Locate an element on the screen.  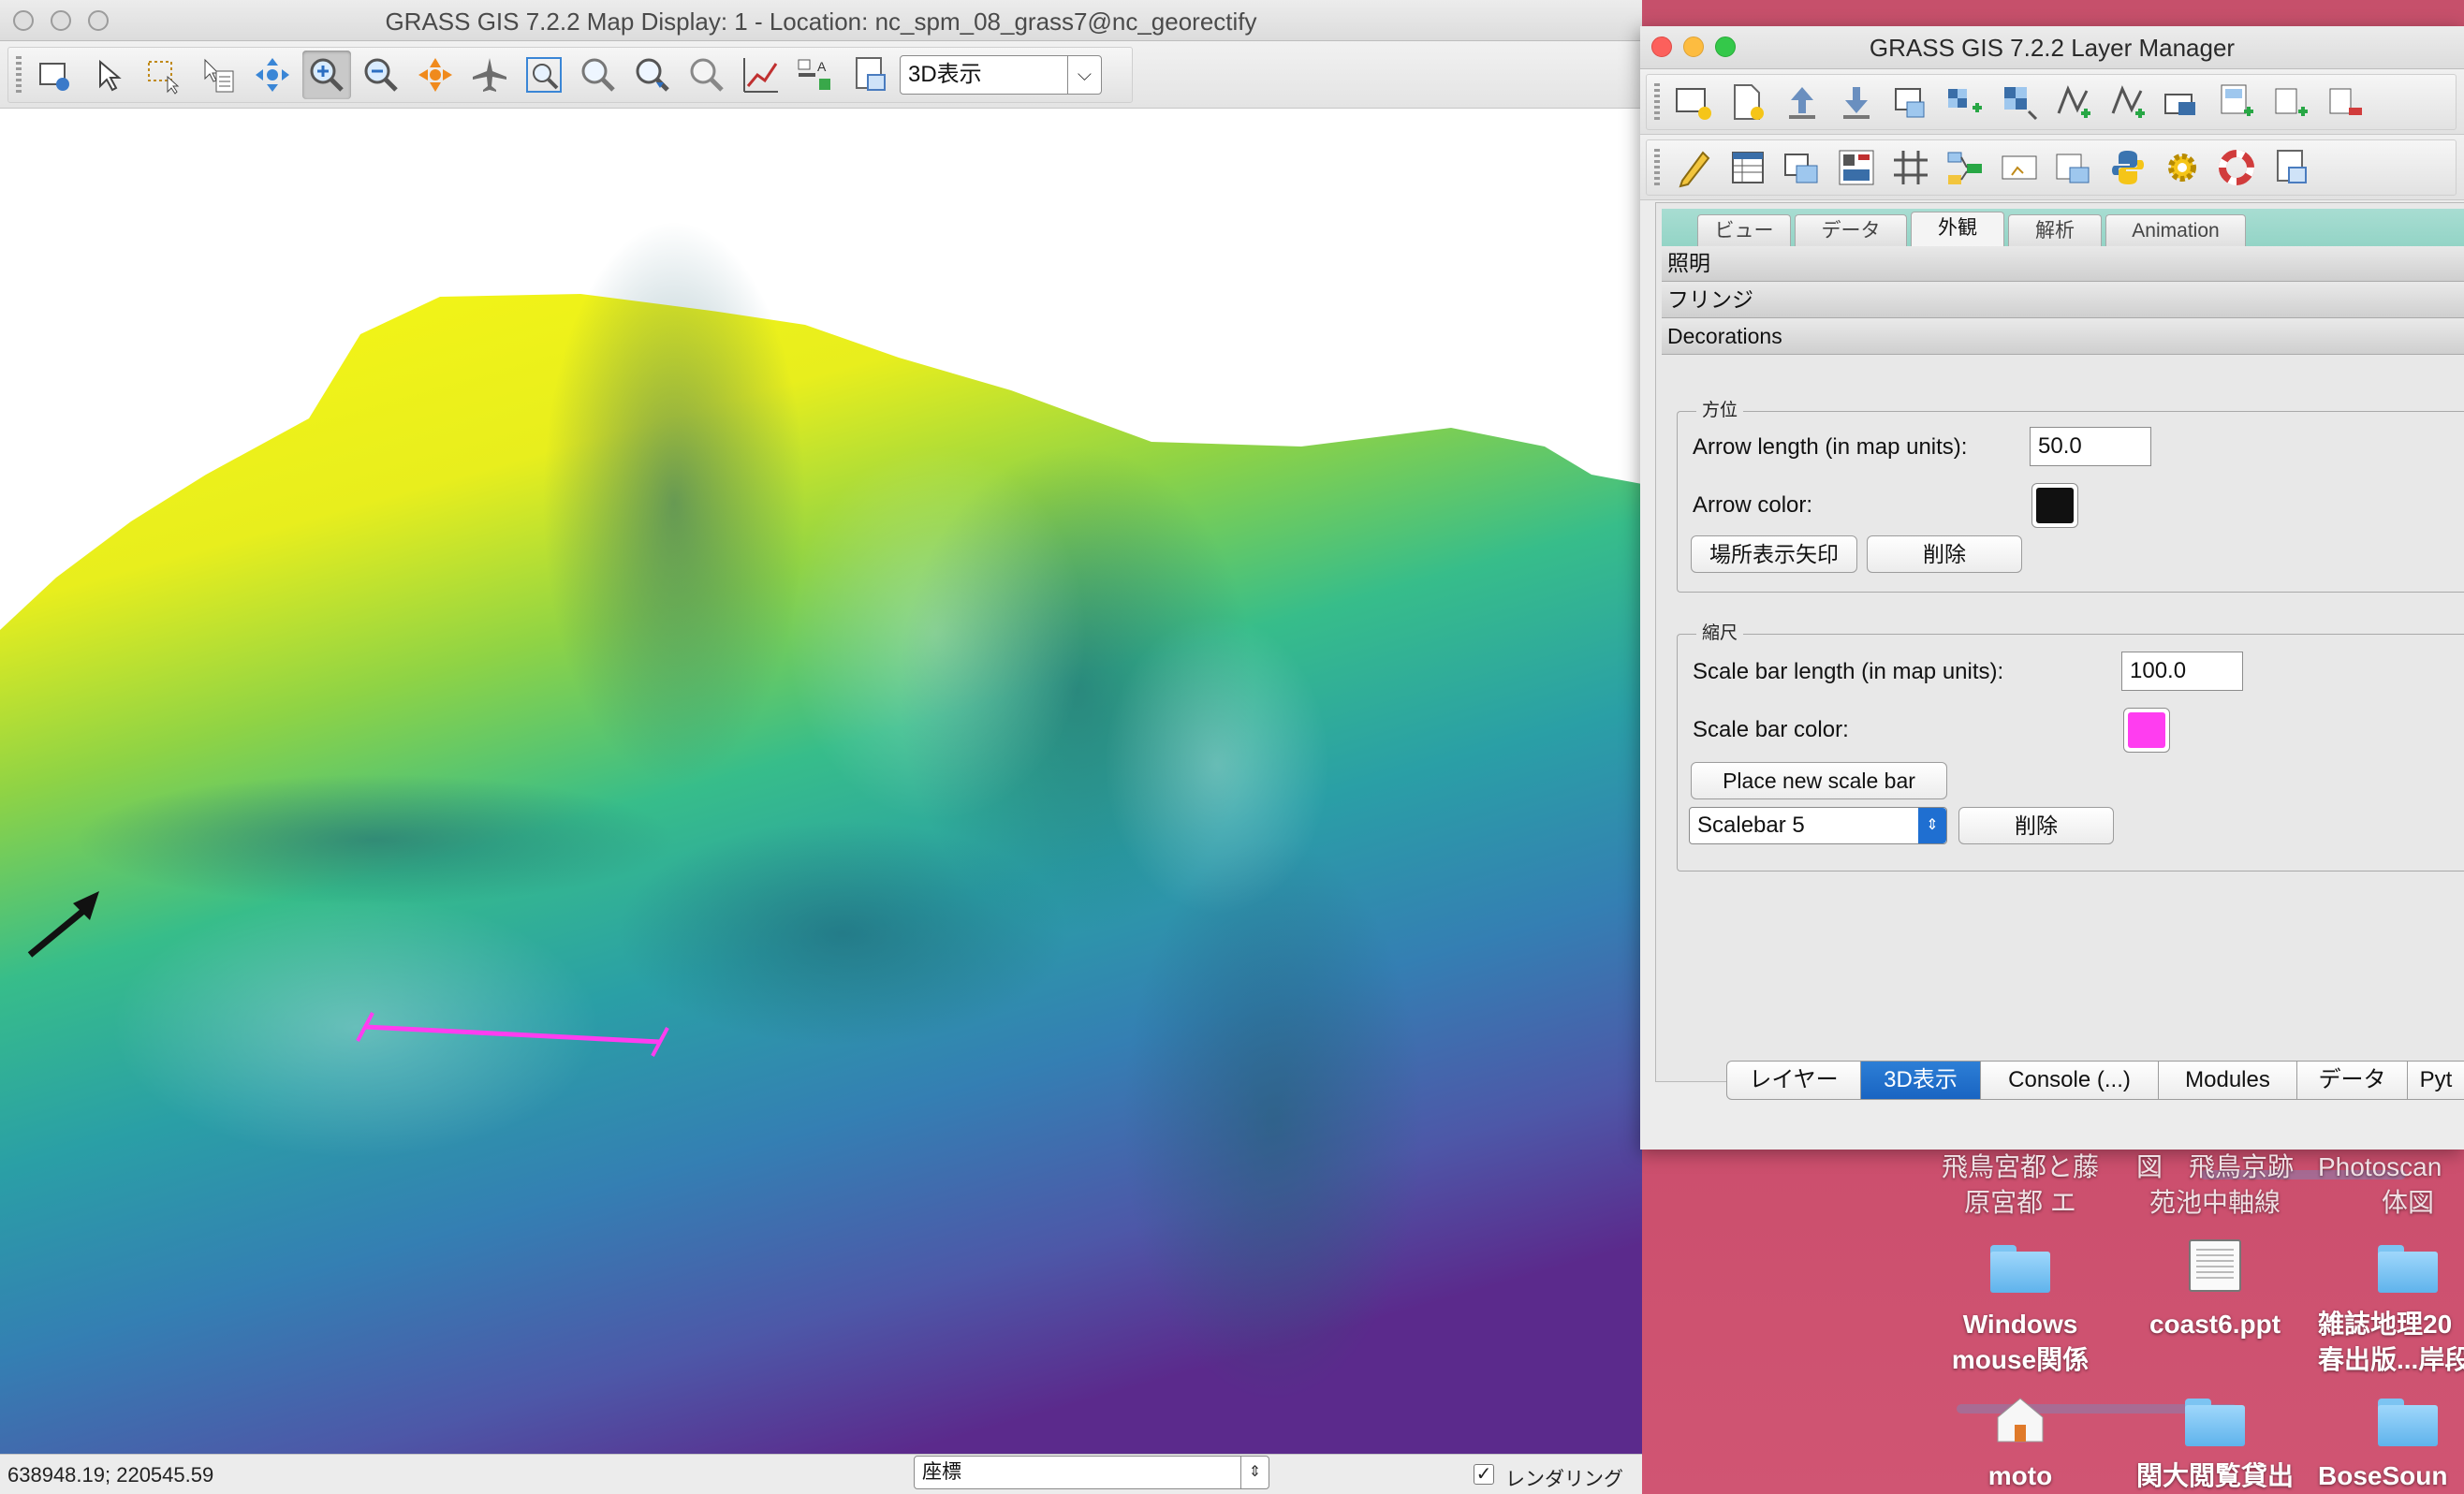
zoom-region-icon is located at coordinates (544, 75).